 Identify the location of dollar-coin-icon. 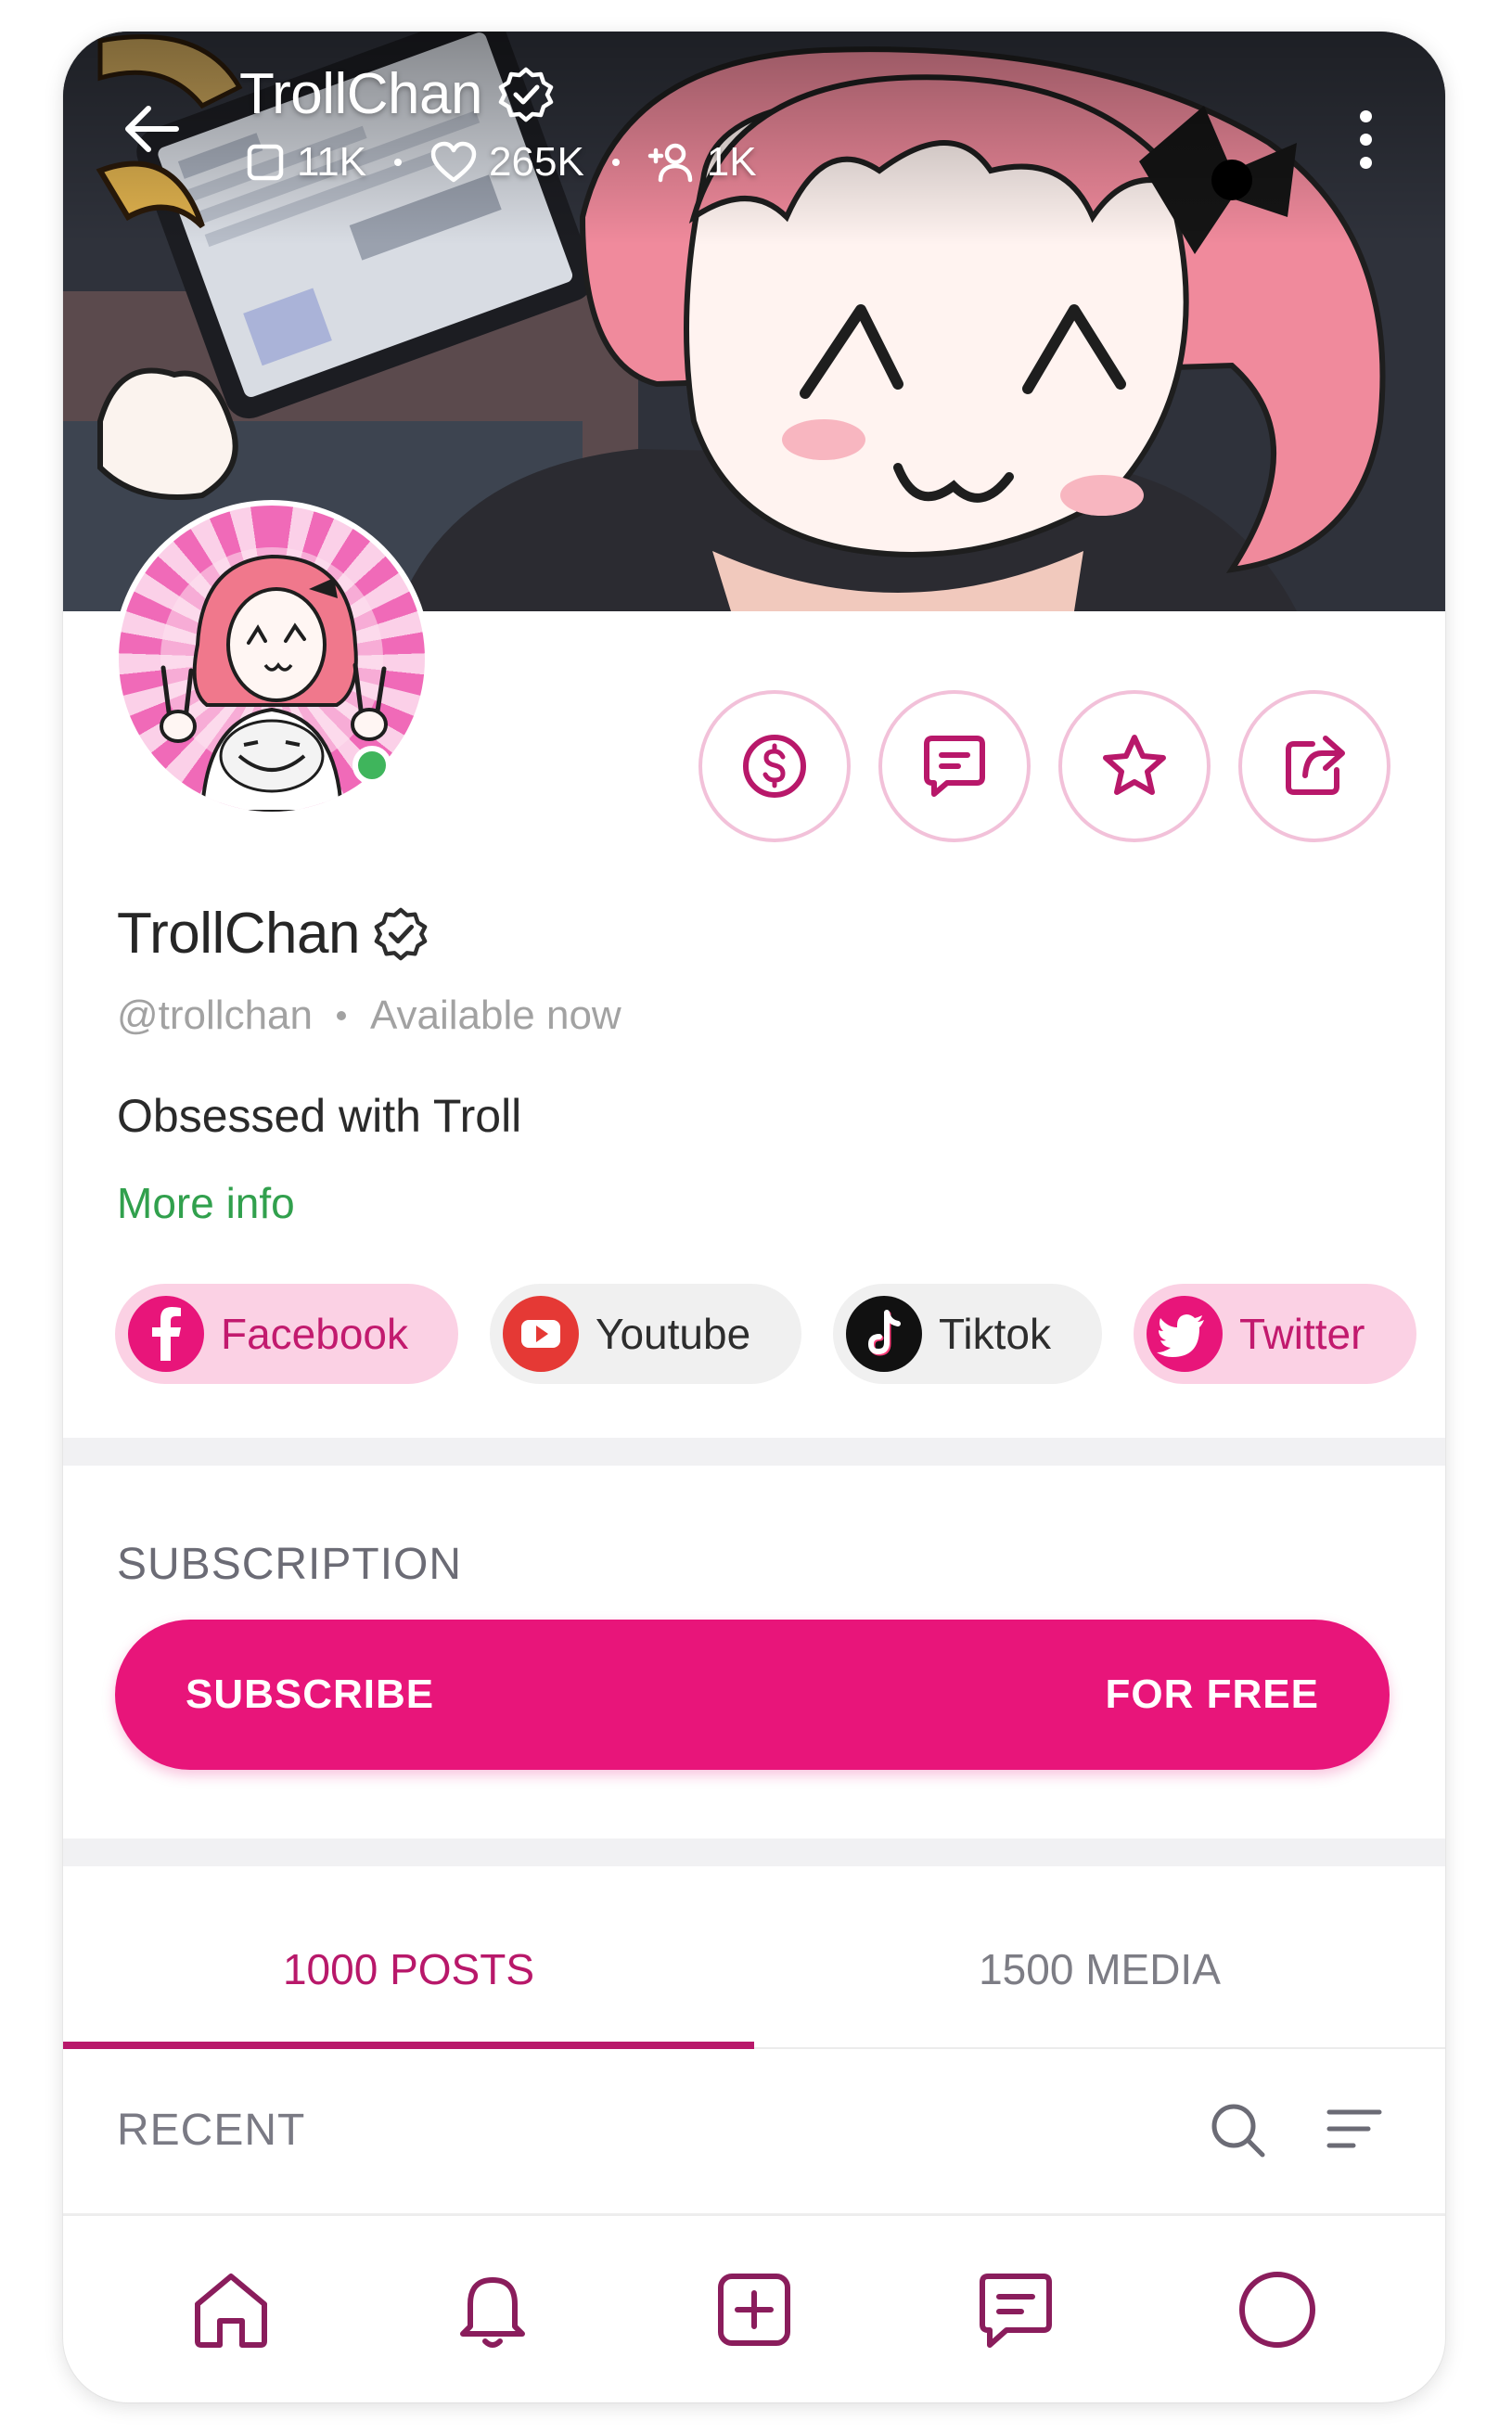
(774, 766).